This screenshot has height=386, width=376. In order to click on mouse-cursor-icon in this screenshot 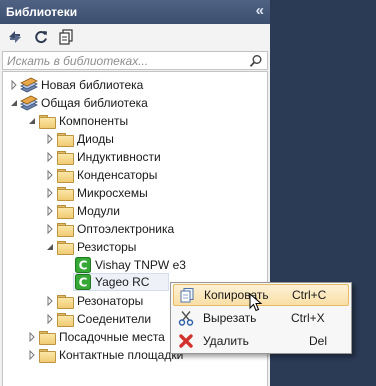, I will do `click(256, 302)`.